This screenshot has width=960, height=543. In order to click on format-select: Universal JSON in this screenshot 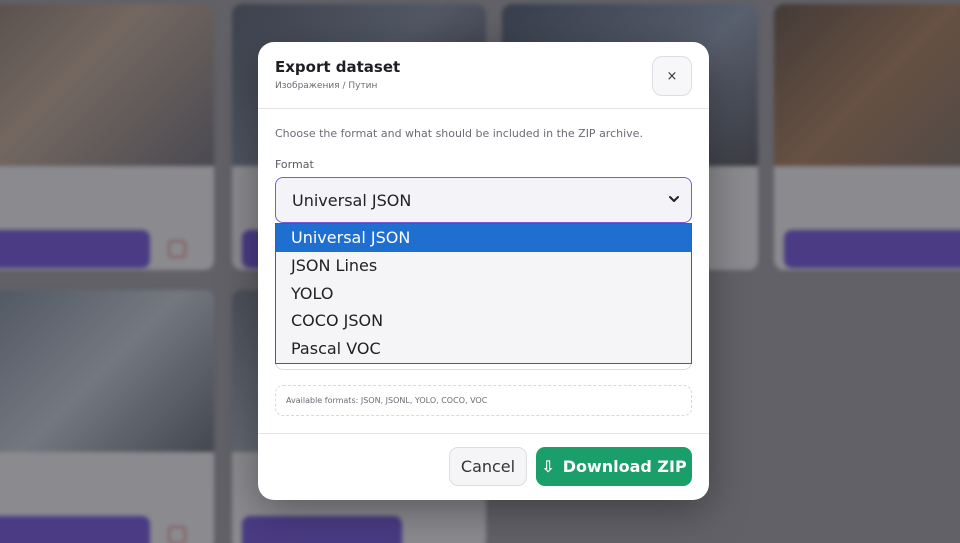, I will do `click(483, 200)`.